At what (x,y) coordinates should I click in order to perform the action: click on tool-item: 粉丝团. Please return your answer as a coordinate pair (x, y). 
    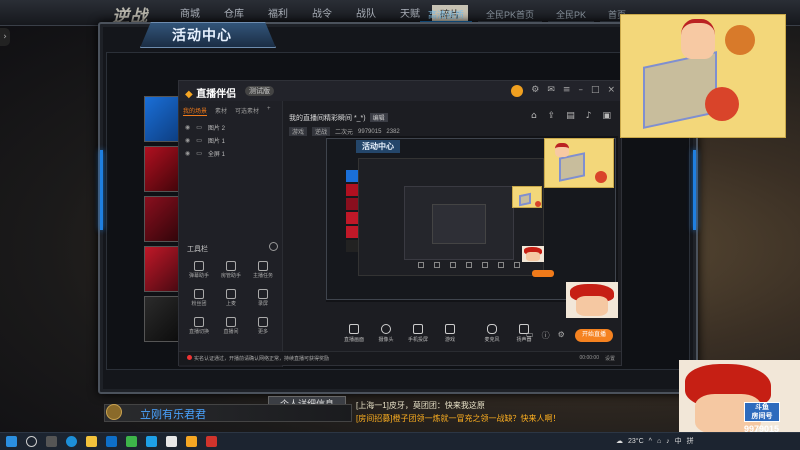
    Looking at the image, I should click on (199, 299).